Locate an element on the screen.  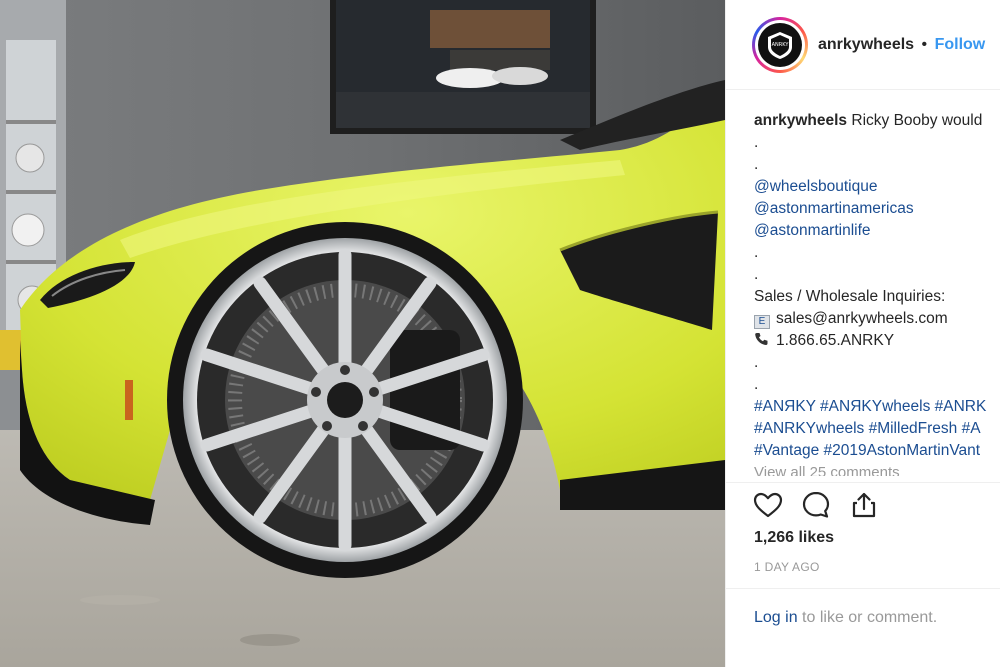
svg-text: ANRKY is located at coordinates (781, 45).